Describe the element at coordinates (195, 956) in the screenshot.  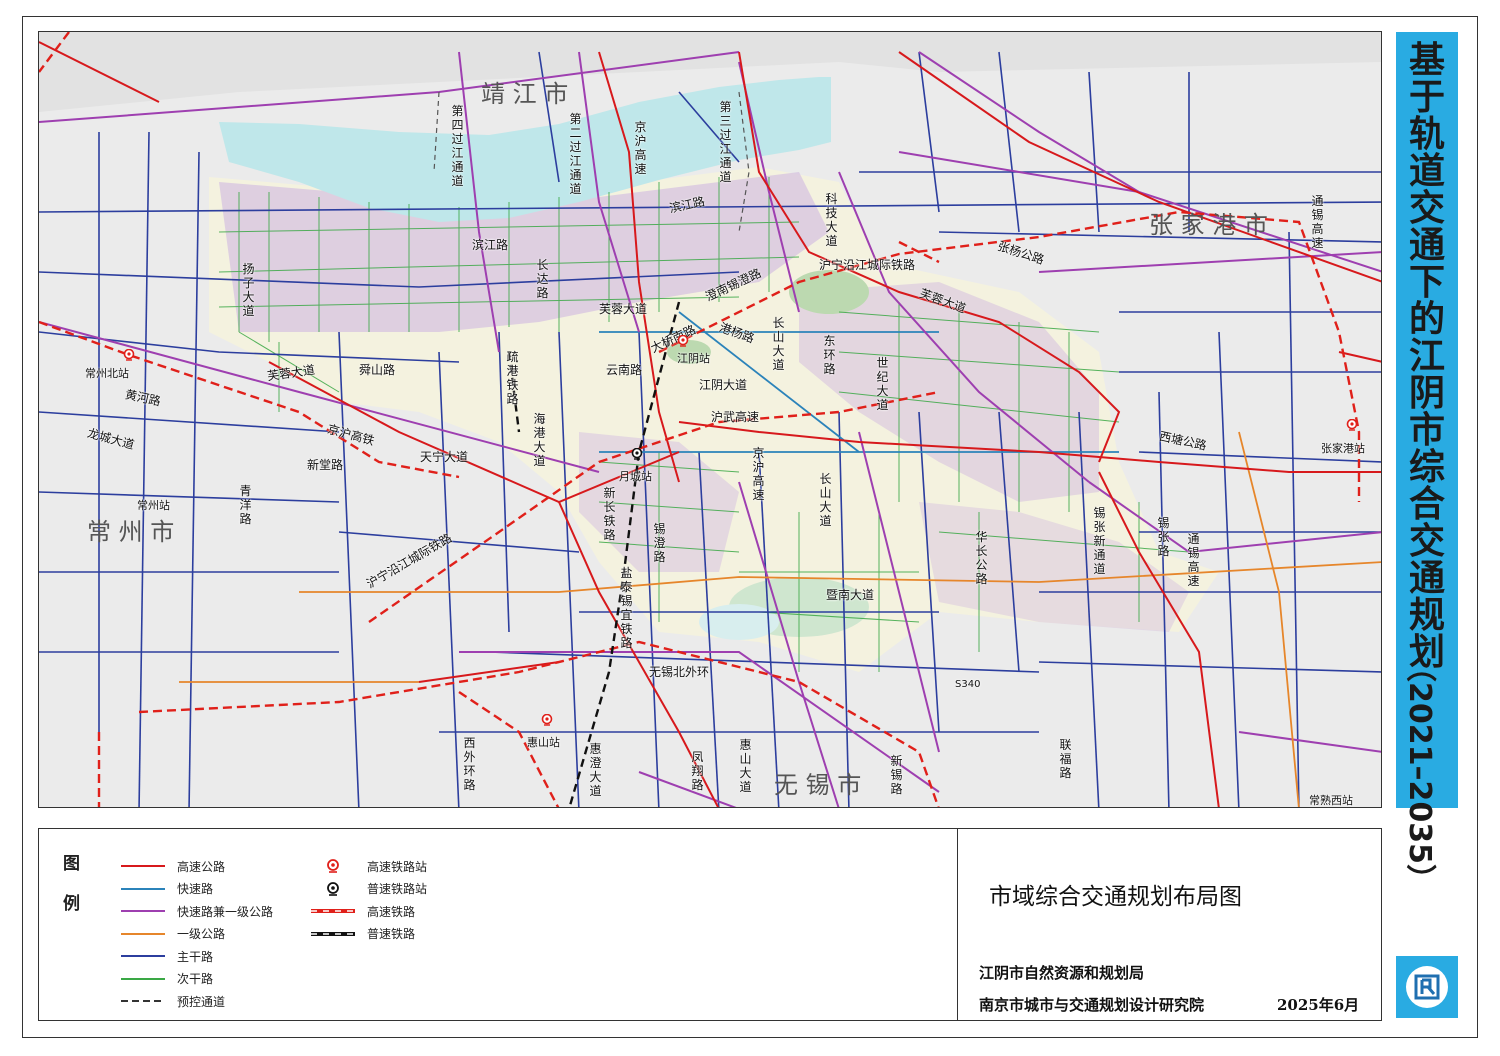
I see `legend-label: 主干路` at that location.